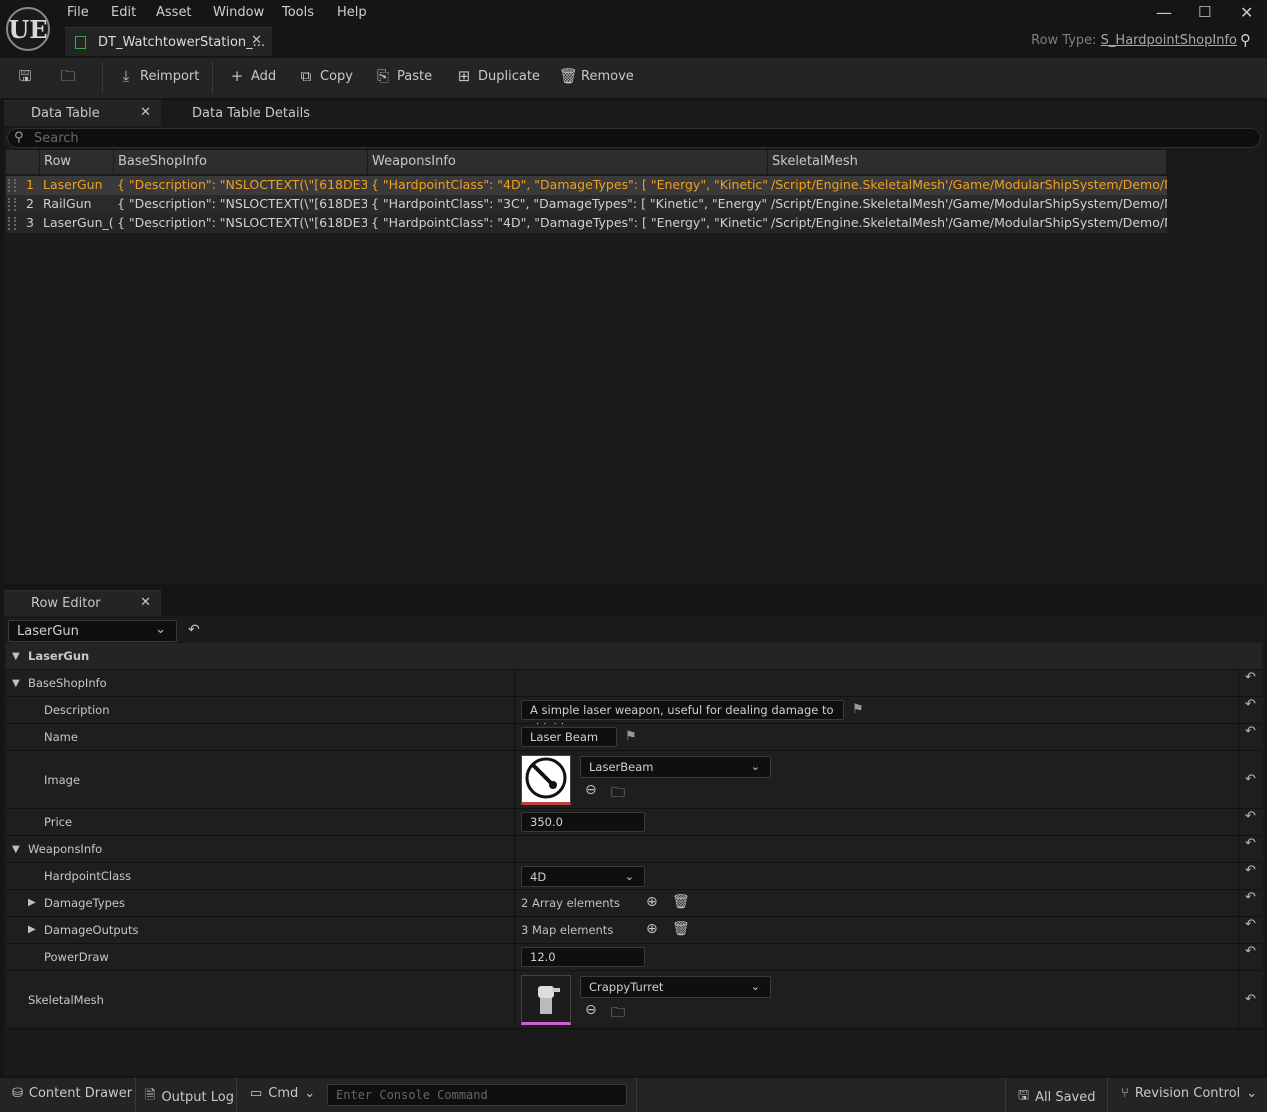 The height and width of the screenshot is (1112, 1267). What do you see at coordinates (634, 138) in the screenshot?
I see `search-input: ⚲ Search` at bounding box center [634, 138].